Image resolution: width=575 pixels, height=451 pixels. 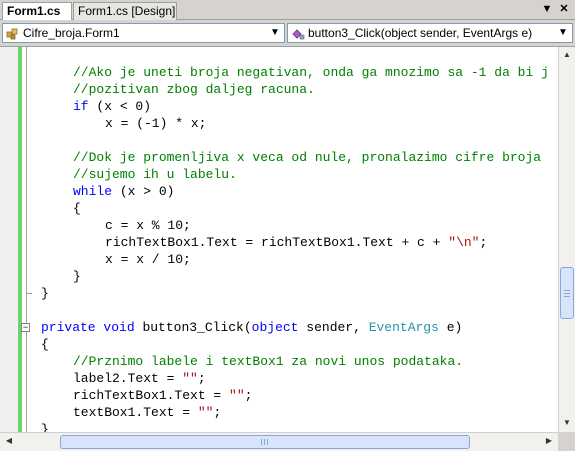 I want to click on scroll-right-icon: ▶, so click(x=549, y=440).